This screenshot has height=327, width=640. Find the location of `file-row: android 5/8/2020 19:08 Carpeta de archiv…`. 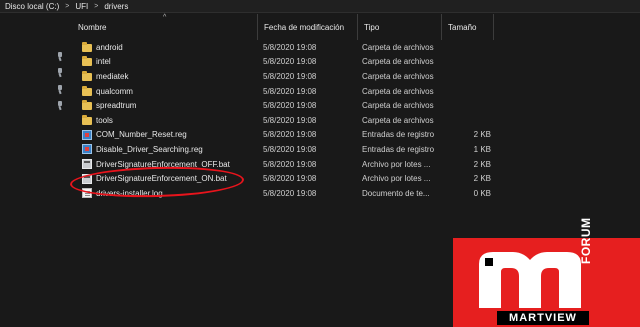

file-row: android 5/8/2020 19:08 Carpeta de archiv… is located at coordinates (356, 47).